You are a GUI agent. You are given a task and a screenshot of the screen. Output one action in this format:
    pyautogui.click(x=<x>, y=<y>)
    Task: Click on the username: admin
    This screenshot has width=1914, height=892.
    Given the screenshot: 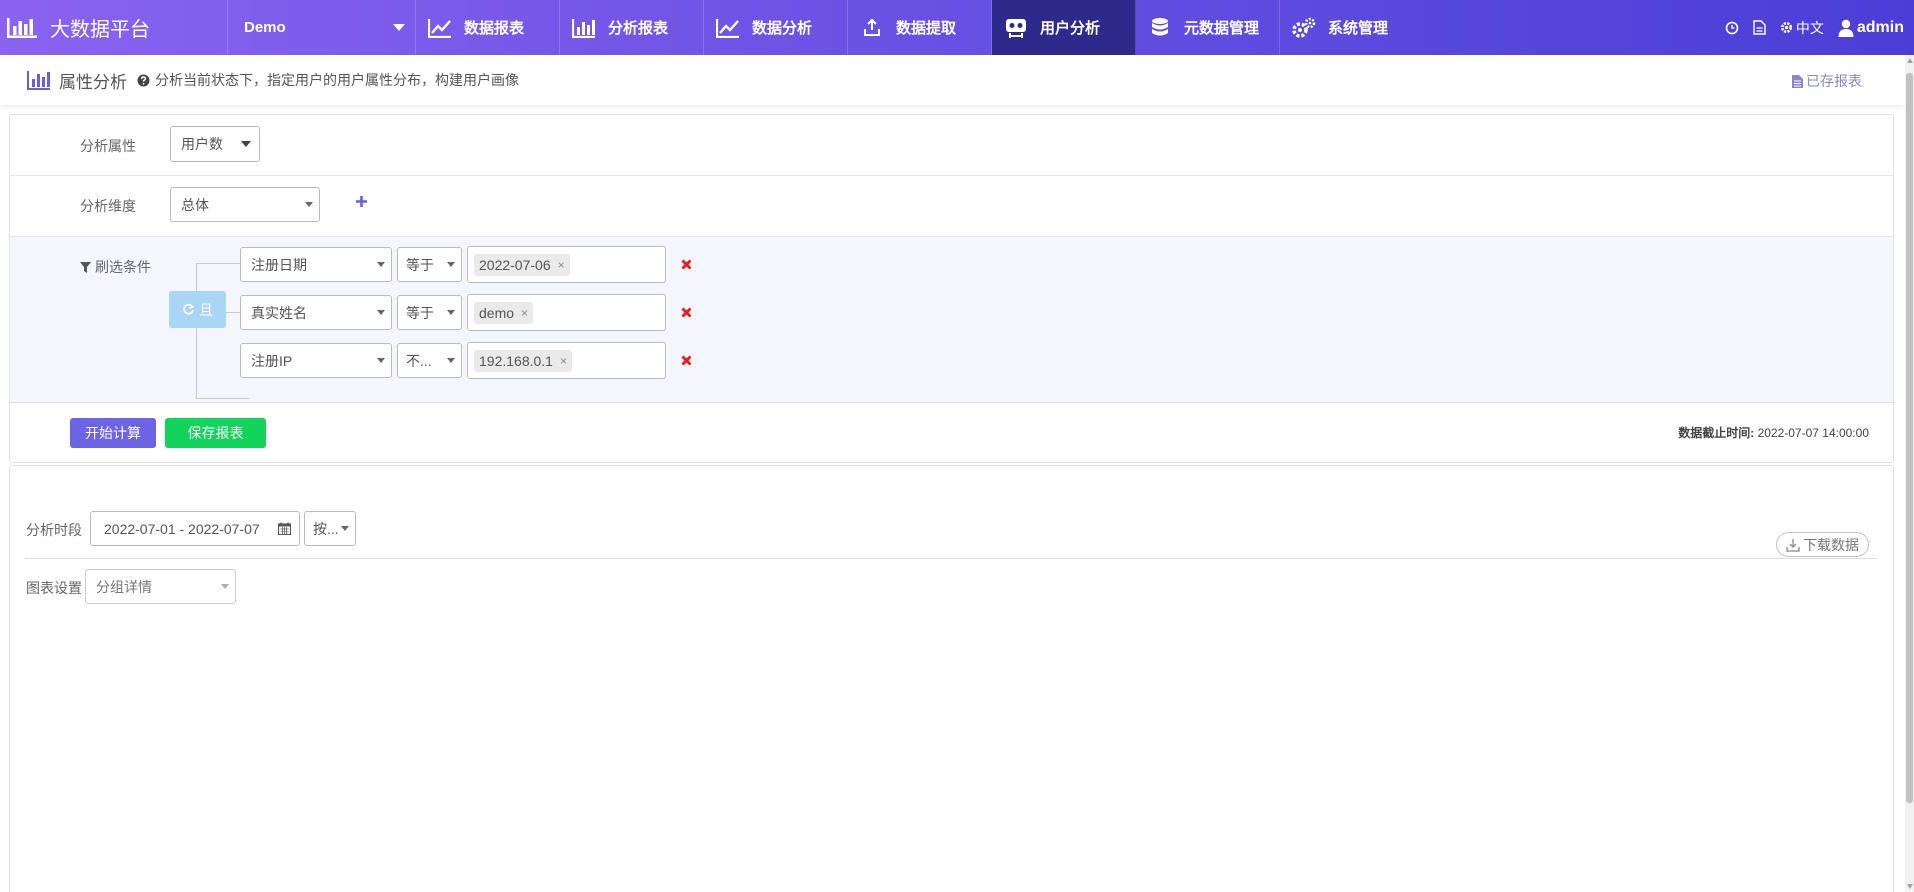 What is the action you would take?
    pyautogui.click(x=1880, y=27)
    